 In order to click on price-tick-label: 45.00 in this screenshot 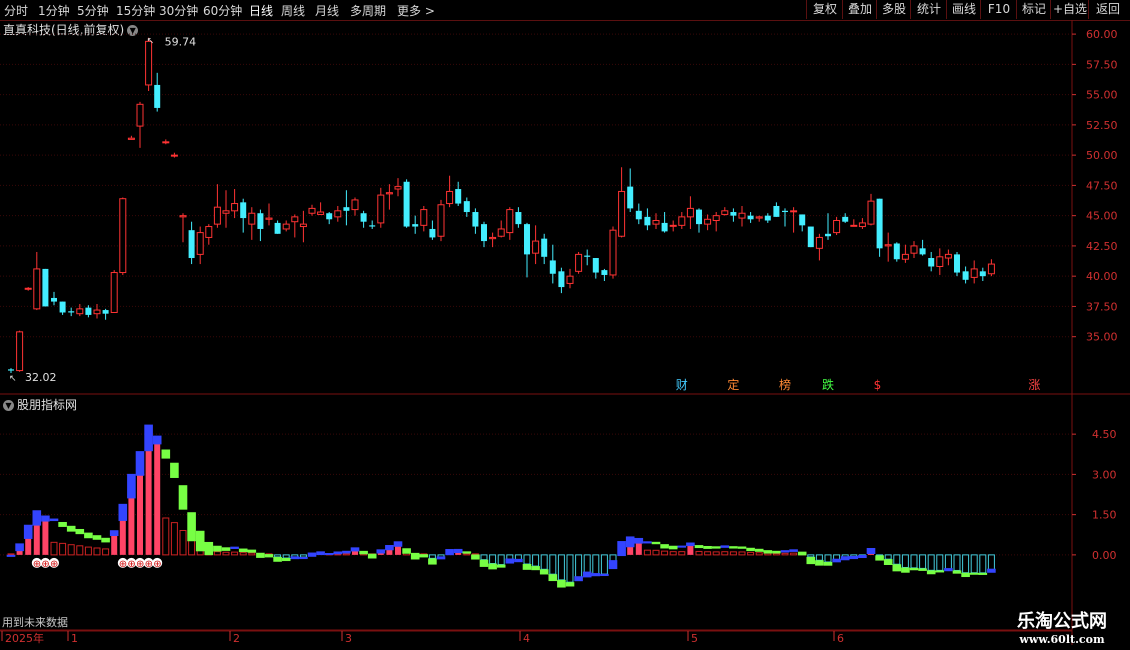, I will do `click(1102, 216)`.